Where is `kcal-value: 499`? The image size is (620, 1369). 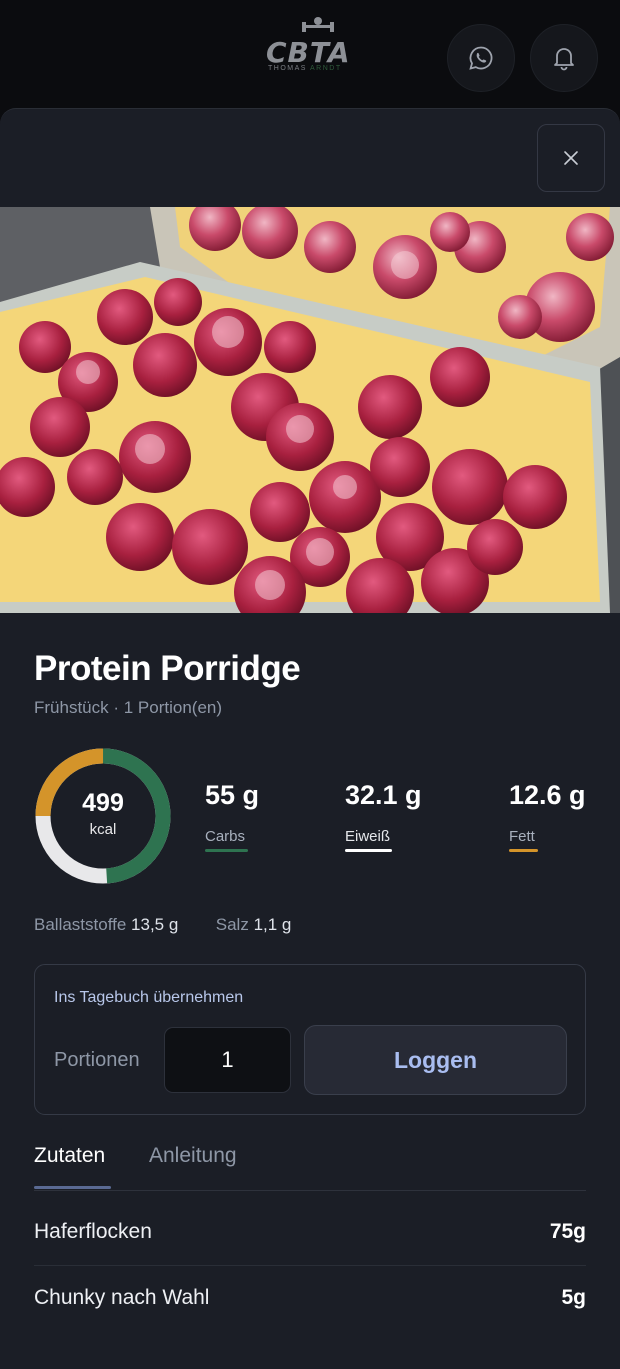 kcal-value: 499 is located at coordinates (103, 803).